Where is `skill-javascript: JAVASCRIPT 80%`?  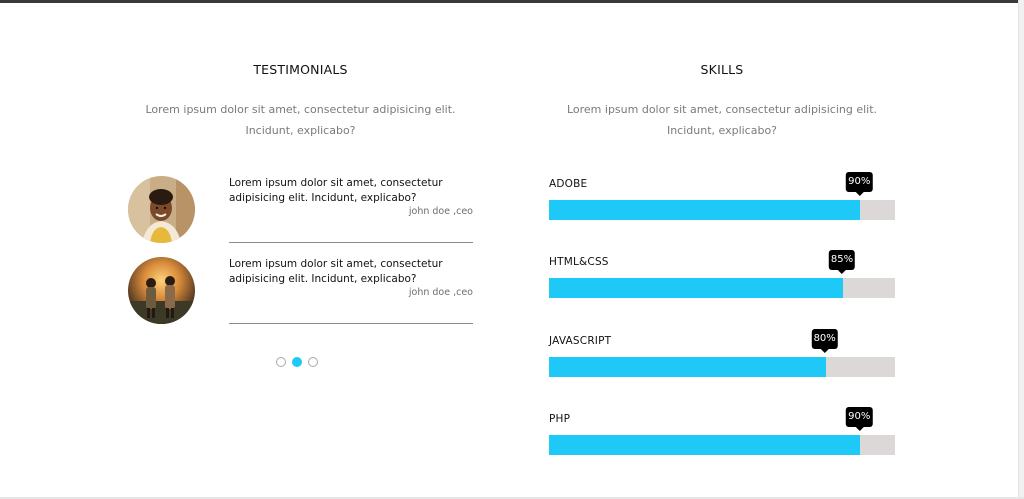
skill-javascript: JAVASCRIPT 80% is located at coordinates (722, 359).